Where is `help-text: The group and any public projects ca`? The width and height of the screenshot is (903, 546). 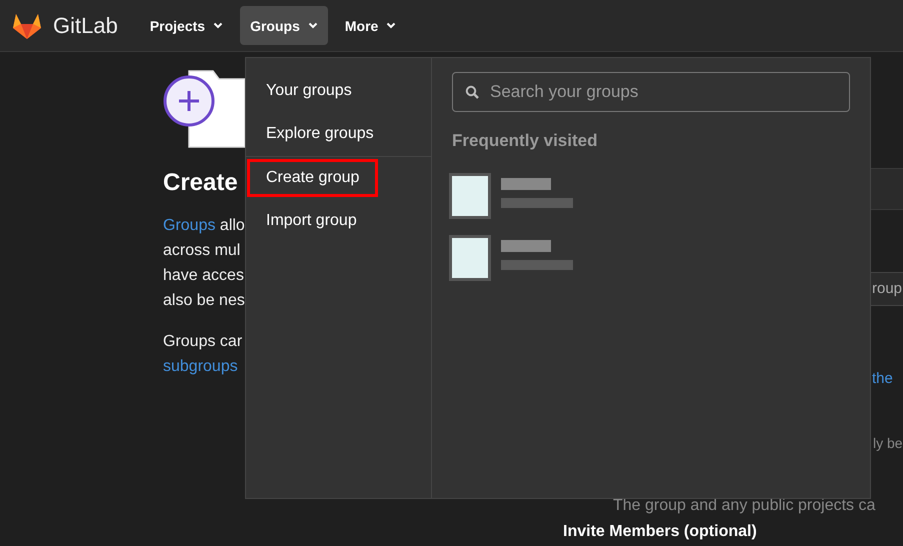
help-text: The group and any public projects ca is located at coordinates (744, 506).